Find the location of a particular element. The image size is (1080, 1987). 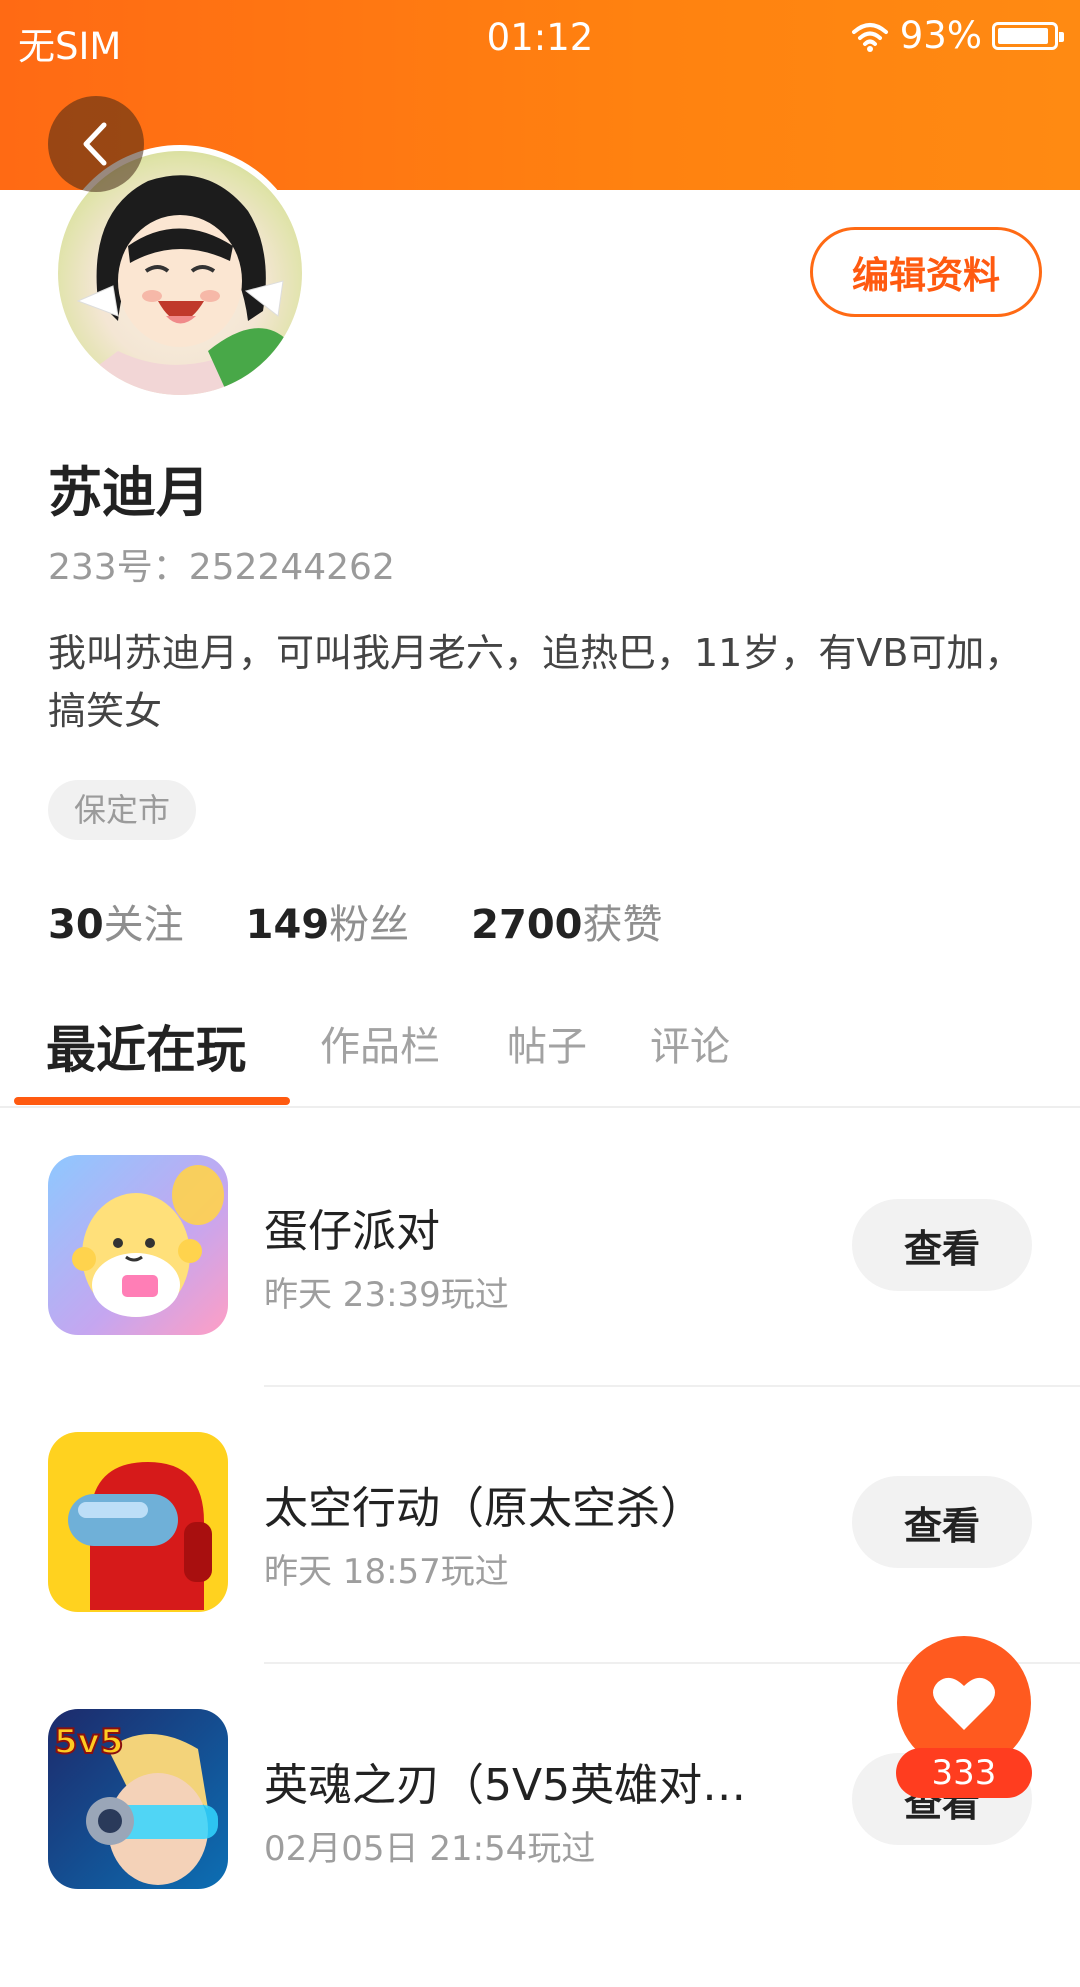

game-last-played: 昨天 18:57玩过 is located at coordinates (386, 1572).